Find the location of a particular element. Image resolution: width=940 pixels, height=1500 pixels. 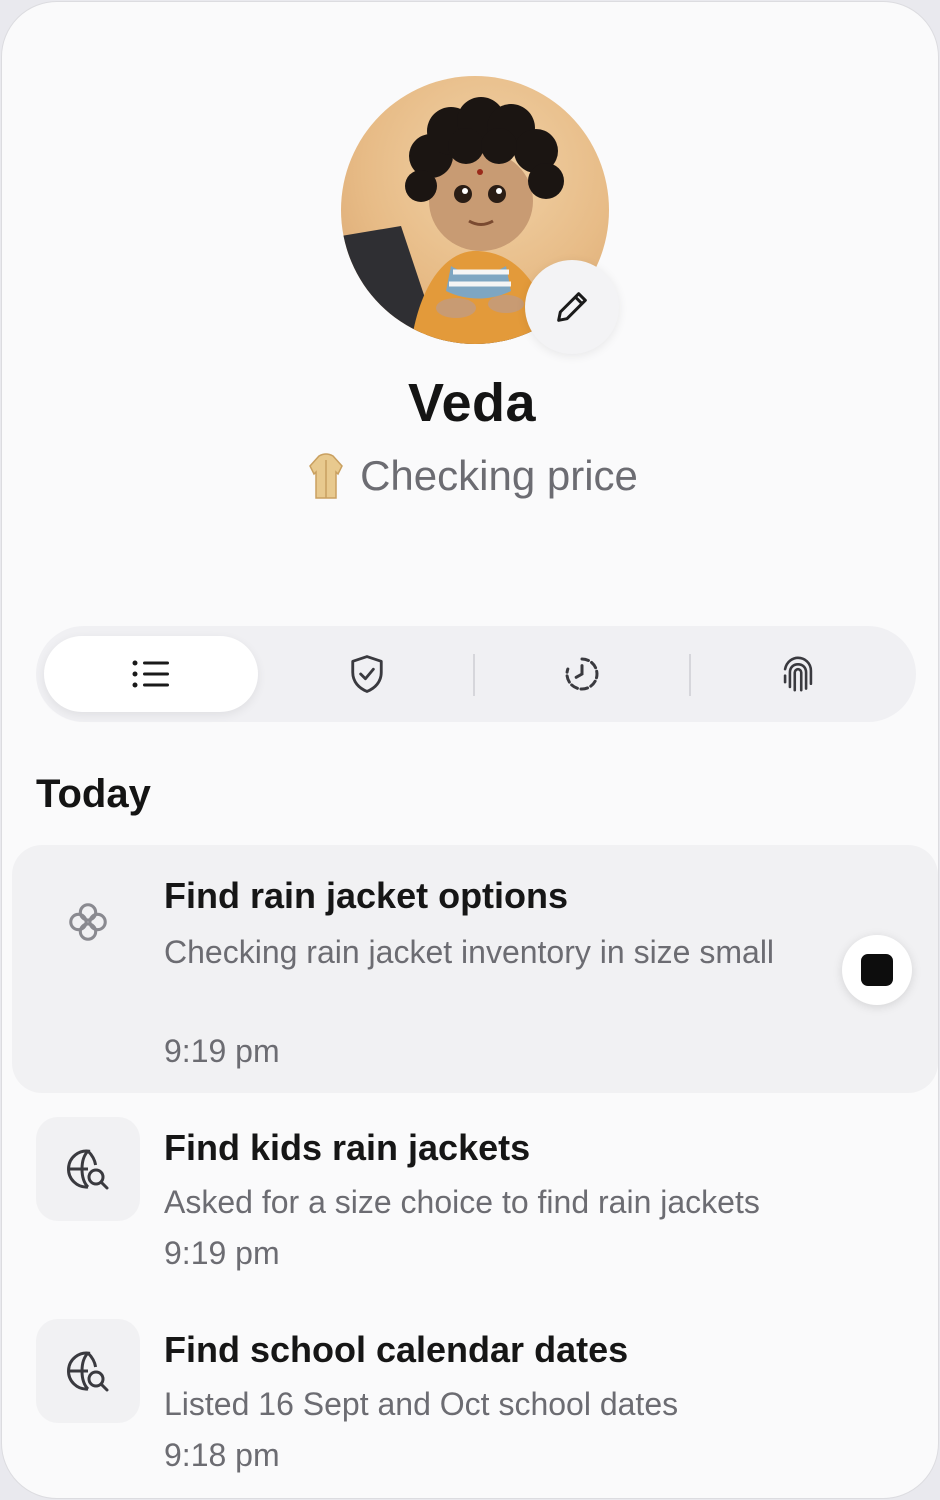

tab-security is located at coordinates (367, 674).